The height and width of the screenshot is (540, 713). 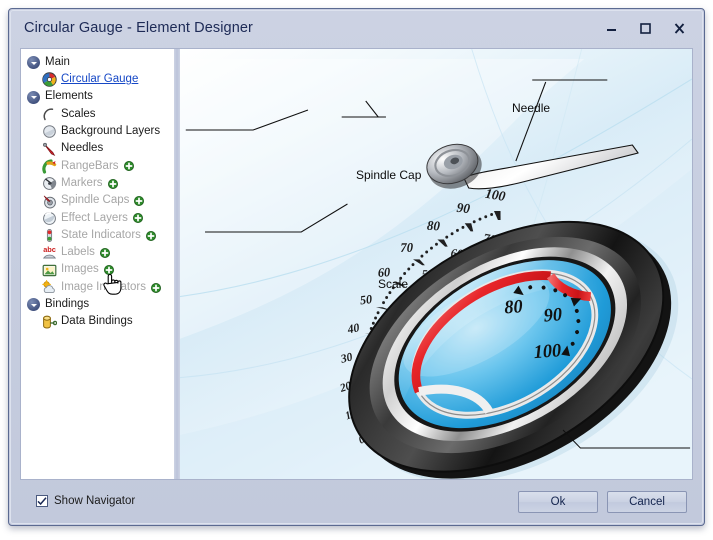 I want to click on scales-icon, so click(x=49, y=114).